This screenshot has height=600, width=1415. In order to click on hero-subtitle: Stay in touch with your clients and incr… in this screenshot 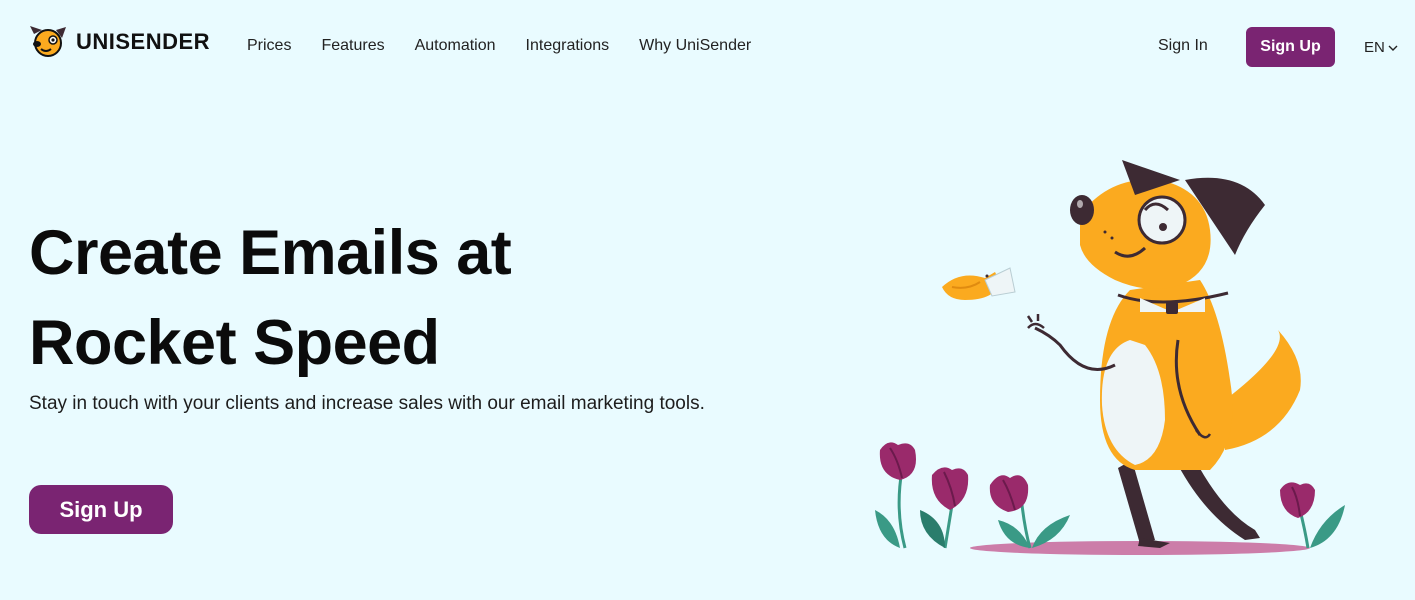, I will do `click(367, 403)`.